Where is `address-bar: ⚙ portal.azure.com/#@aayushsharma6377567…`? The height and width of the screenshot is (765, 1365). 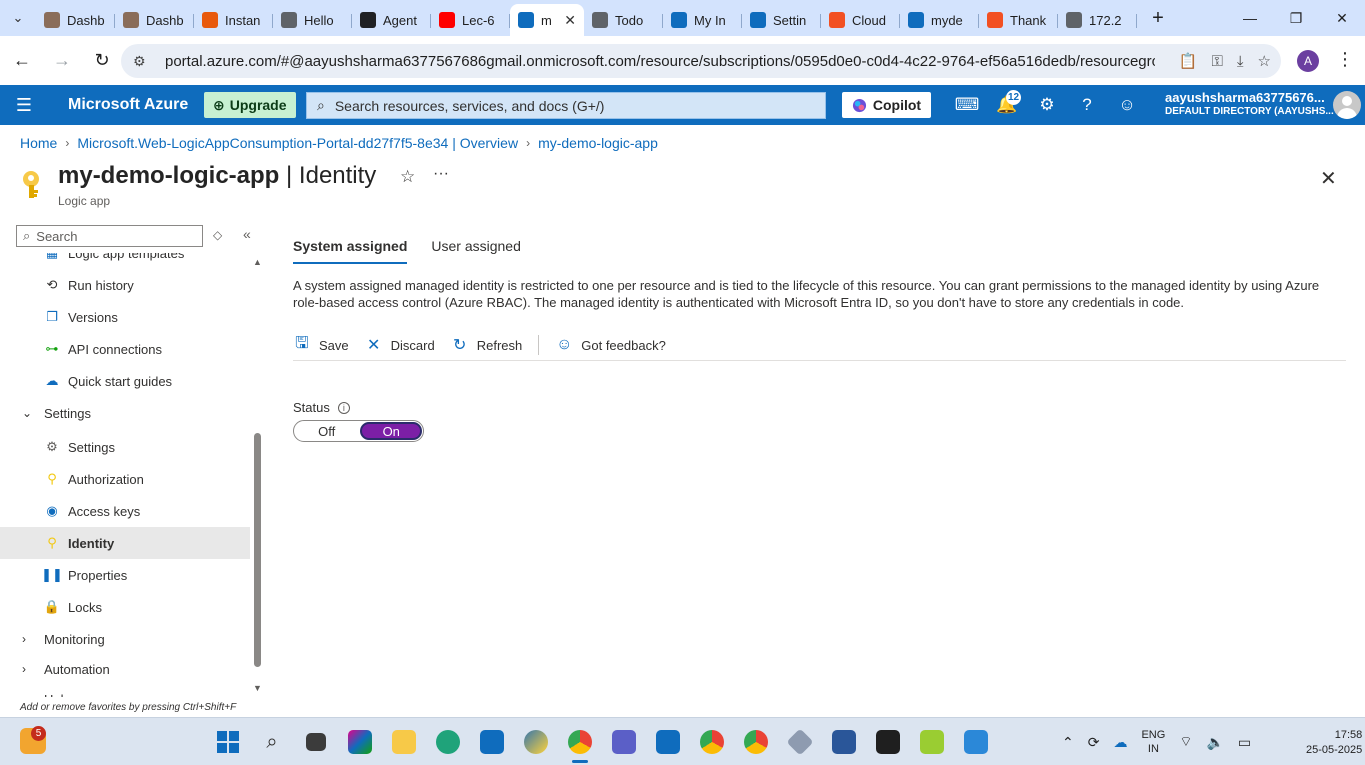 address-bar: ⚙ portal.azure.com/#@aayushsharma6377567… is located at coordinates (701, 61).